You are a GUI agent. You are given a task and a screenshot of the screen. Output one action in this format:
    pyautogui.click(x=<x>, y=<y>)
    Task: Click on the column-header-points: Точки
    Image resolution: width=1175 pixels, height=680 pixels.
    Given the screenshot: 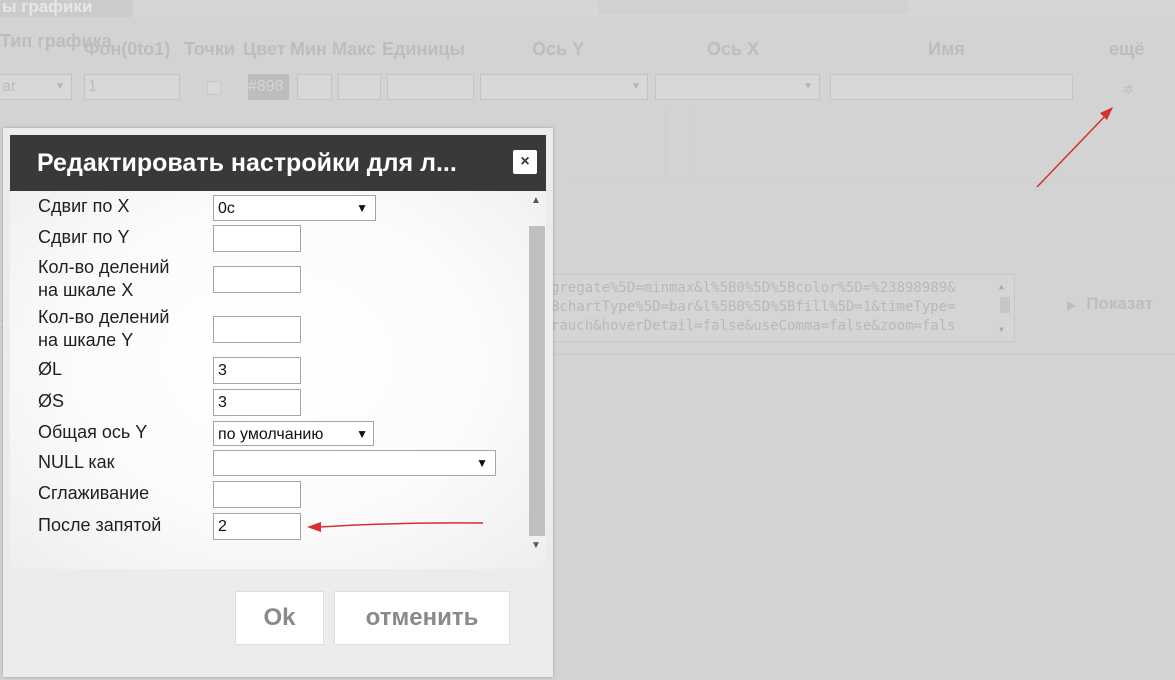 What is the action you would take?
    pyautogui.click(x=209, y=49)
    